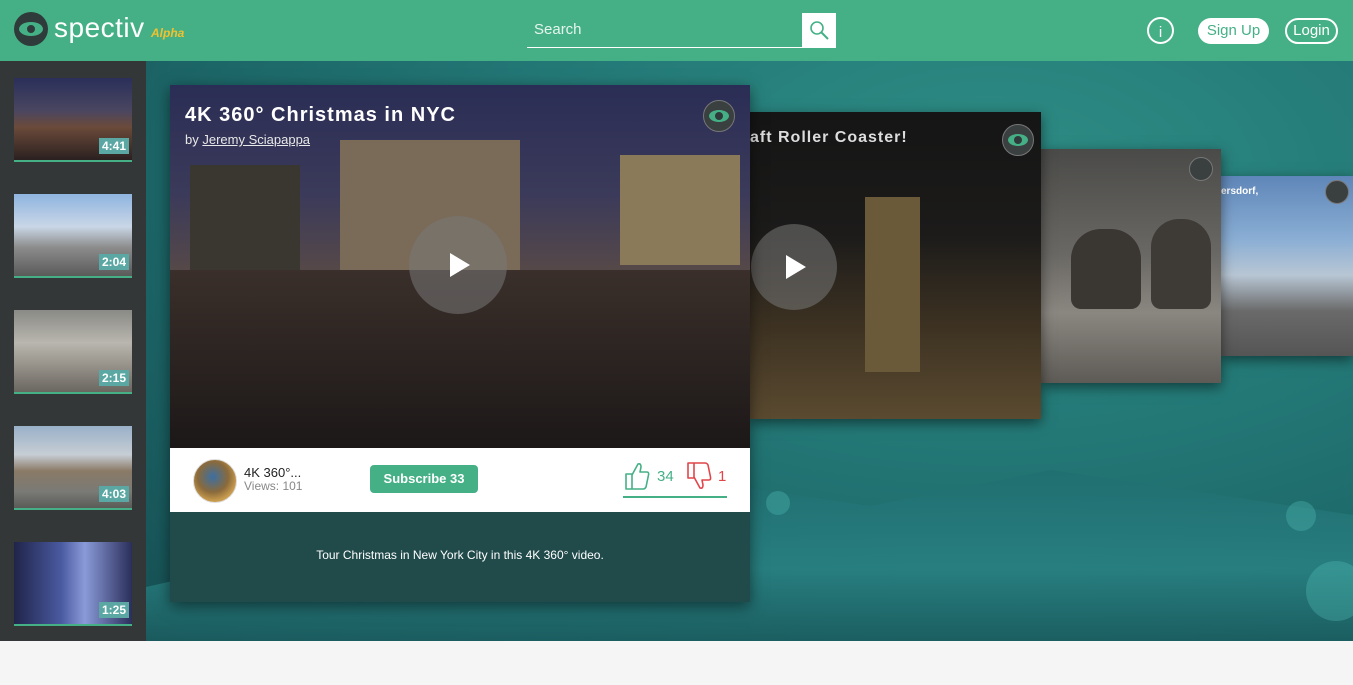 The height and width of the screenshot is (685, 1353). I want to click on video-info-bar: 4K 360°... Views: 101 Subscribe 33 34 1, so click(460, 480).